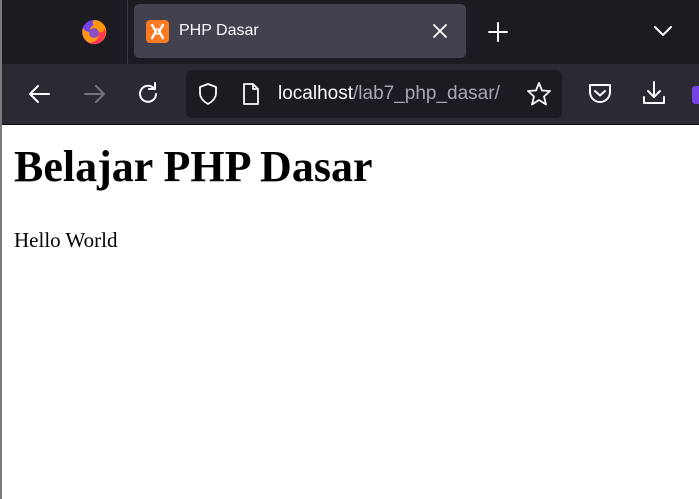 The width and height of the screenshot is (699, 499). I want to click on tab-separator, so click(127, 32).